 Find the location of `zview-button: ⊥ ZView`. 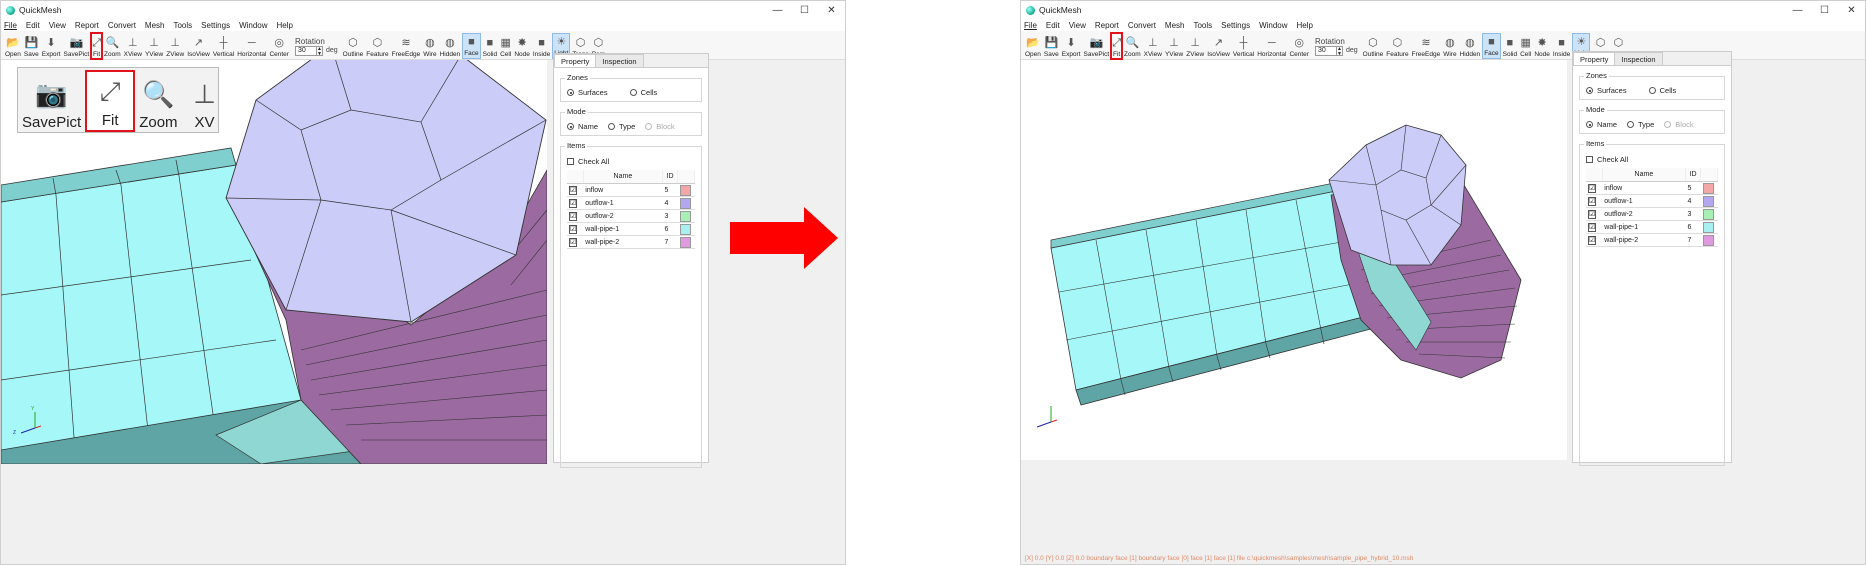

zview-button: ⊥ ZView is located at coordinates (1195, 46).